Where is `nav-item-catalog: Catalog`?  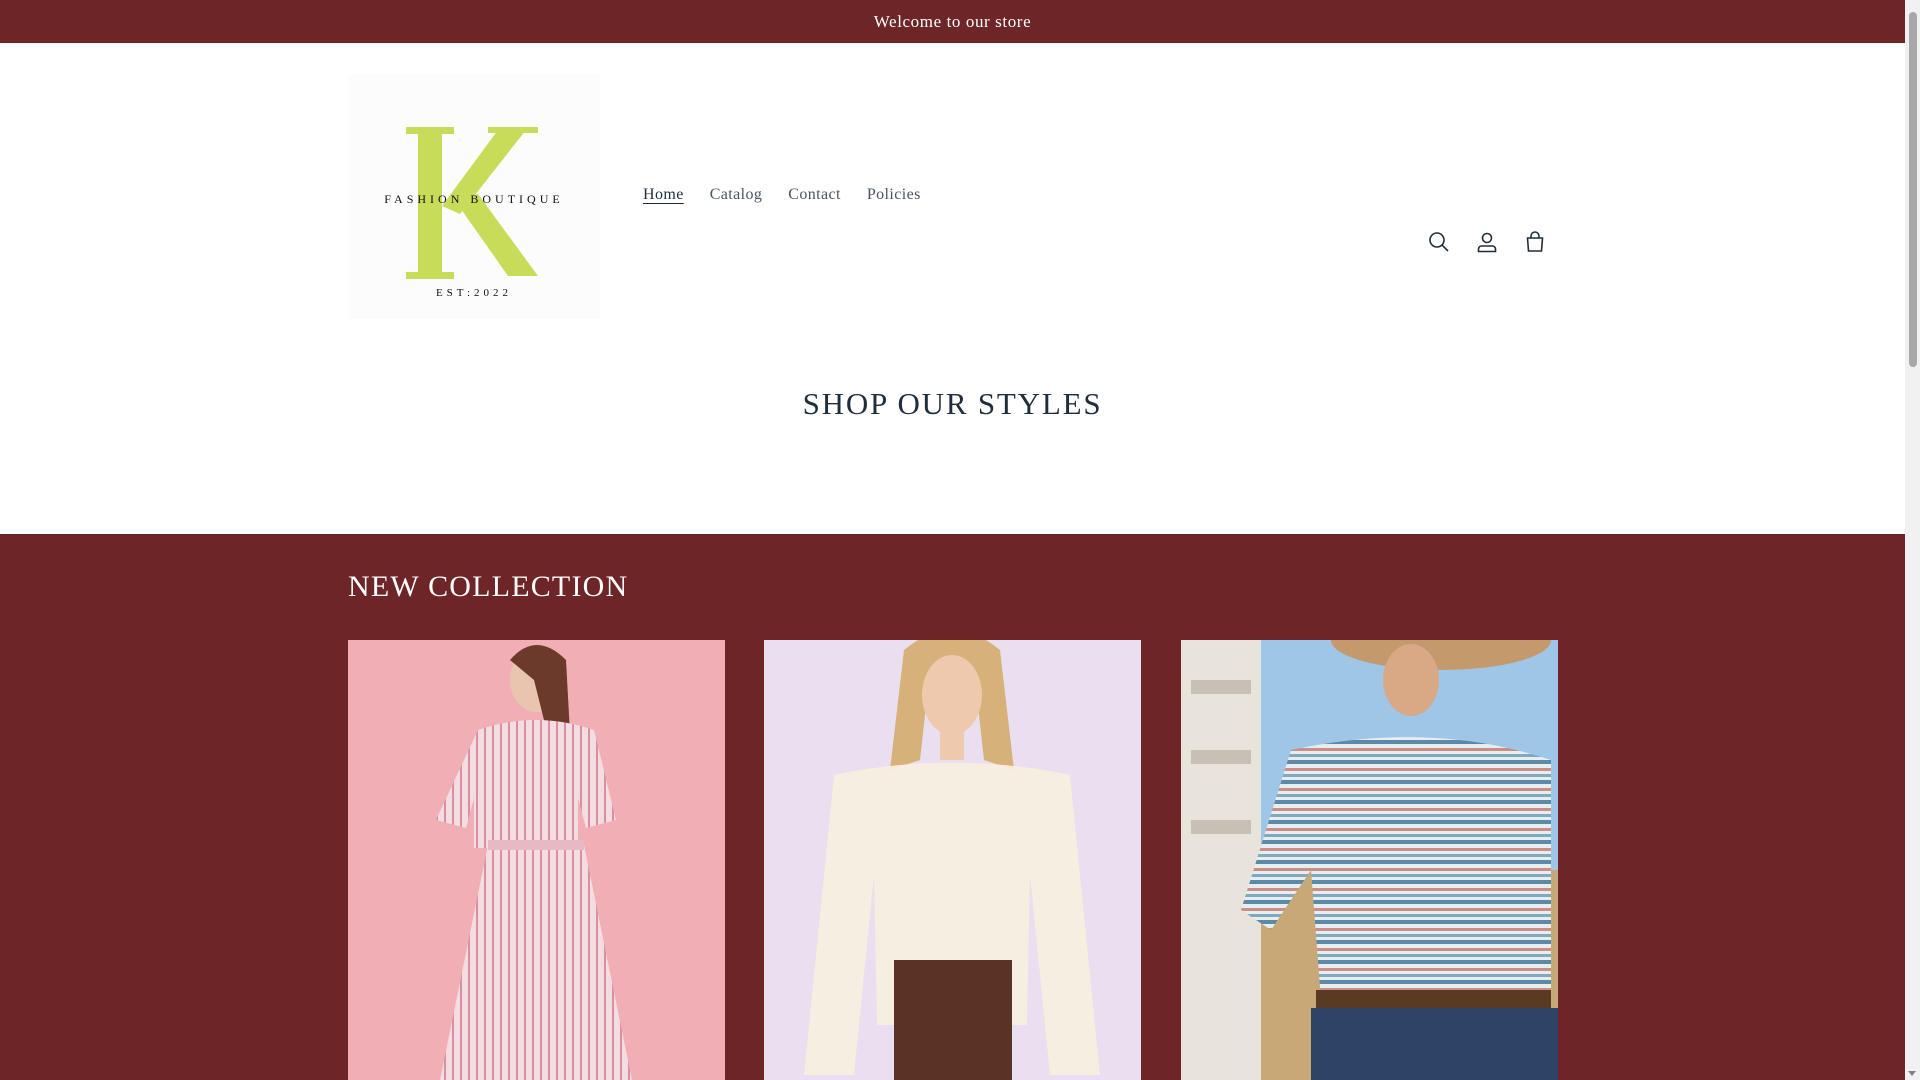 nav-item-catalog: Catalog is located at coordinates (736, 195).